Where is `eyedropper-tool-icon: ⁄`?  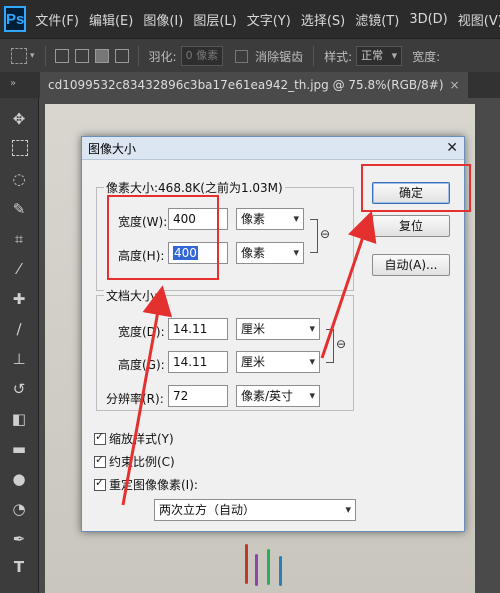
eyedropper-tool-icon: ⁄ is located at coordinates (19, 269).